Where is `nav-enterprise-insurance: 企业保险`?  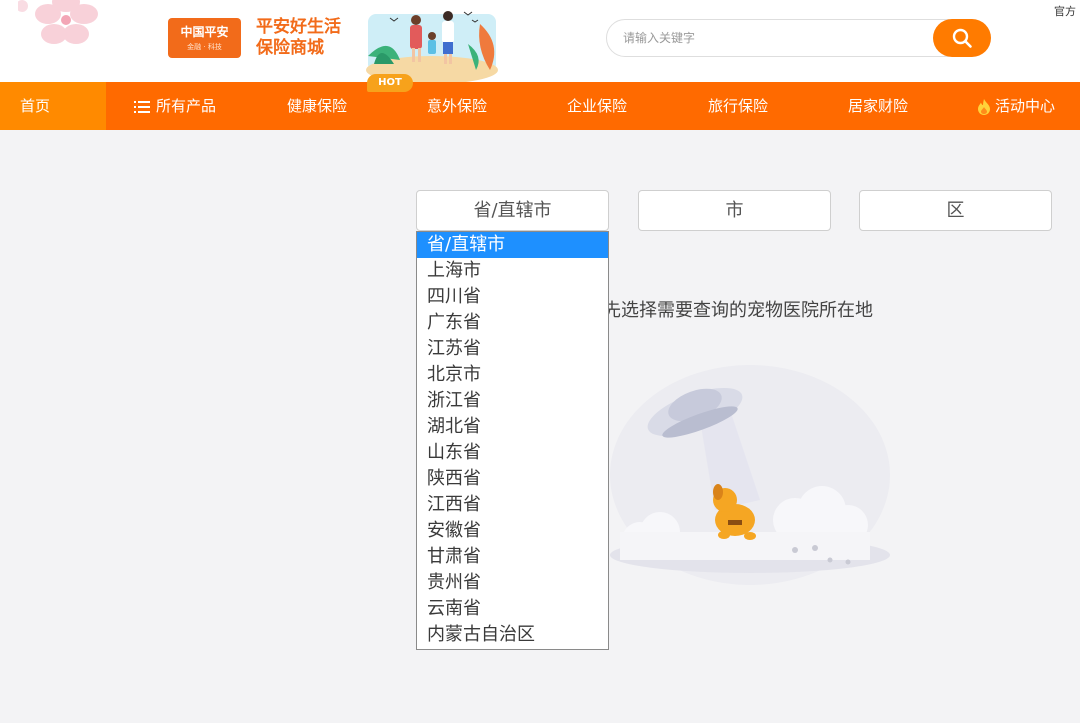 nav-enterprise-insurance: 企业保险 is located at coordinates (597, 106).